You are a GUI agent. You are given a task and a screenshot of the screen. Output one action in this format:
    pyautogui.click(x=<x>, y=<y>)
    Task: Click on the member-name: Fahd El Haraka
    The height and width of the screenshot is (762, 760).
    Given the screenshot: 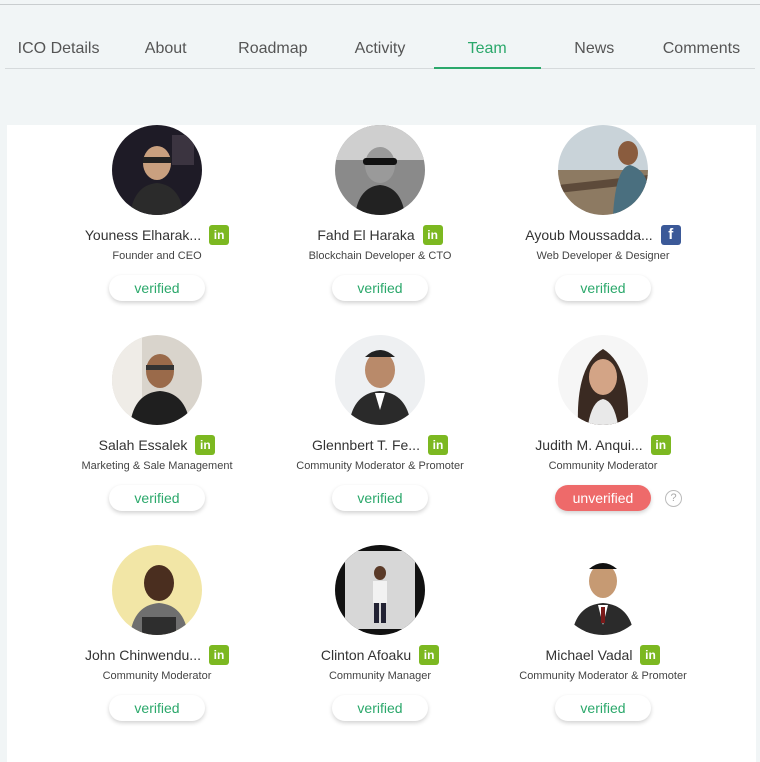 What is the action you would take?
    pyautogui.click(x=366, y=235)
    